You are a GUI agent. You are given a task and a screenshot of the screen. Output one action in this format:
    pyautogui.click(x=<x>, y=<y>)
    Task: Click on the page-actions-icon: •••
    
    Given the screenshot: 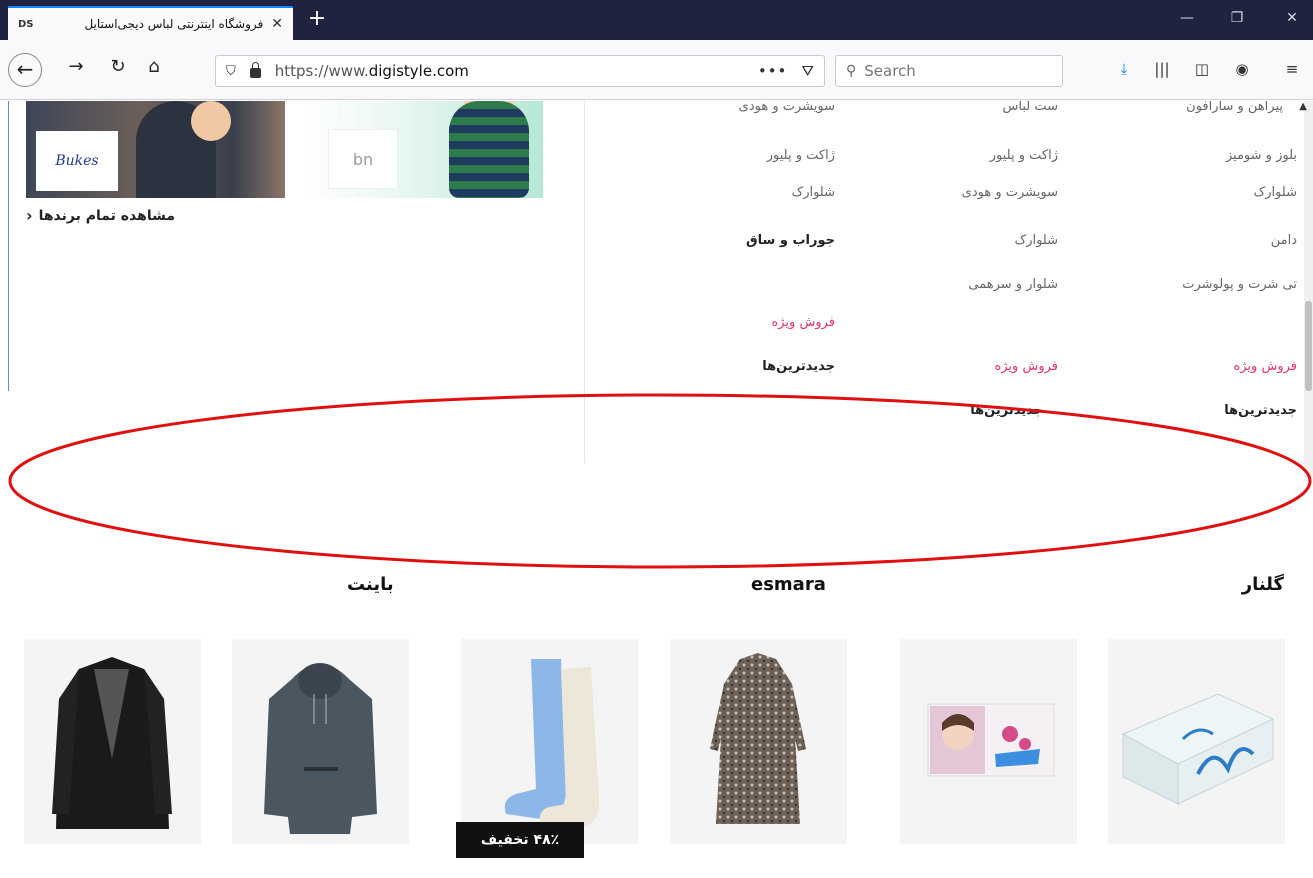 What is the action you would take?
    pyautogui.click(x=773, y=71)
    